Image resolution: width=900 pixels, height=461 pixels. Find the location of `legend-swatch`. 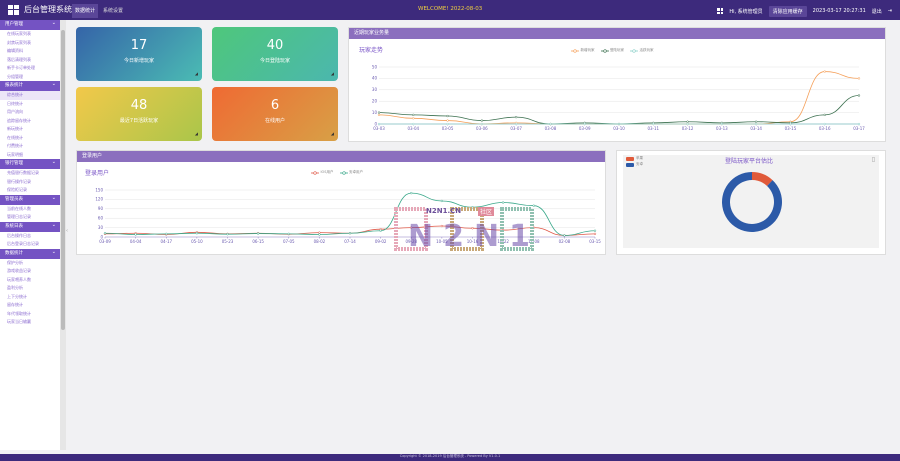

legend-swatch is located at coordinates (634, 50).